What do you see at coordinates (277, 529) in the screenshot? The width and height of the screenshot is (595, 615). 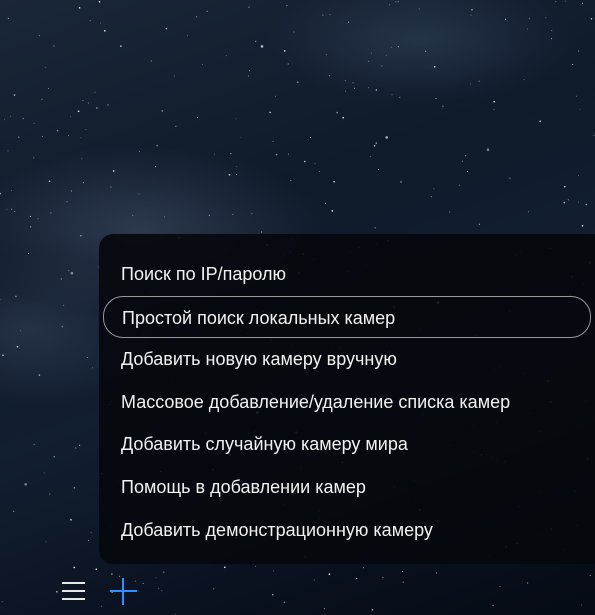 I see `menu-item-label: Добавить демонстрационную камеру` at bounding box center [277, 529].